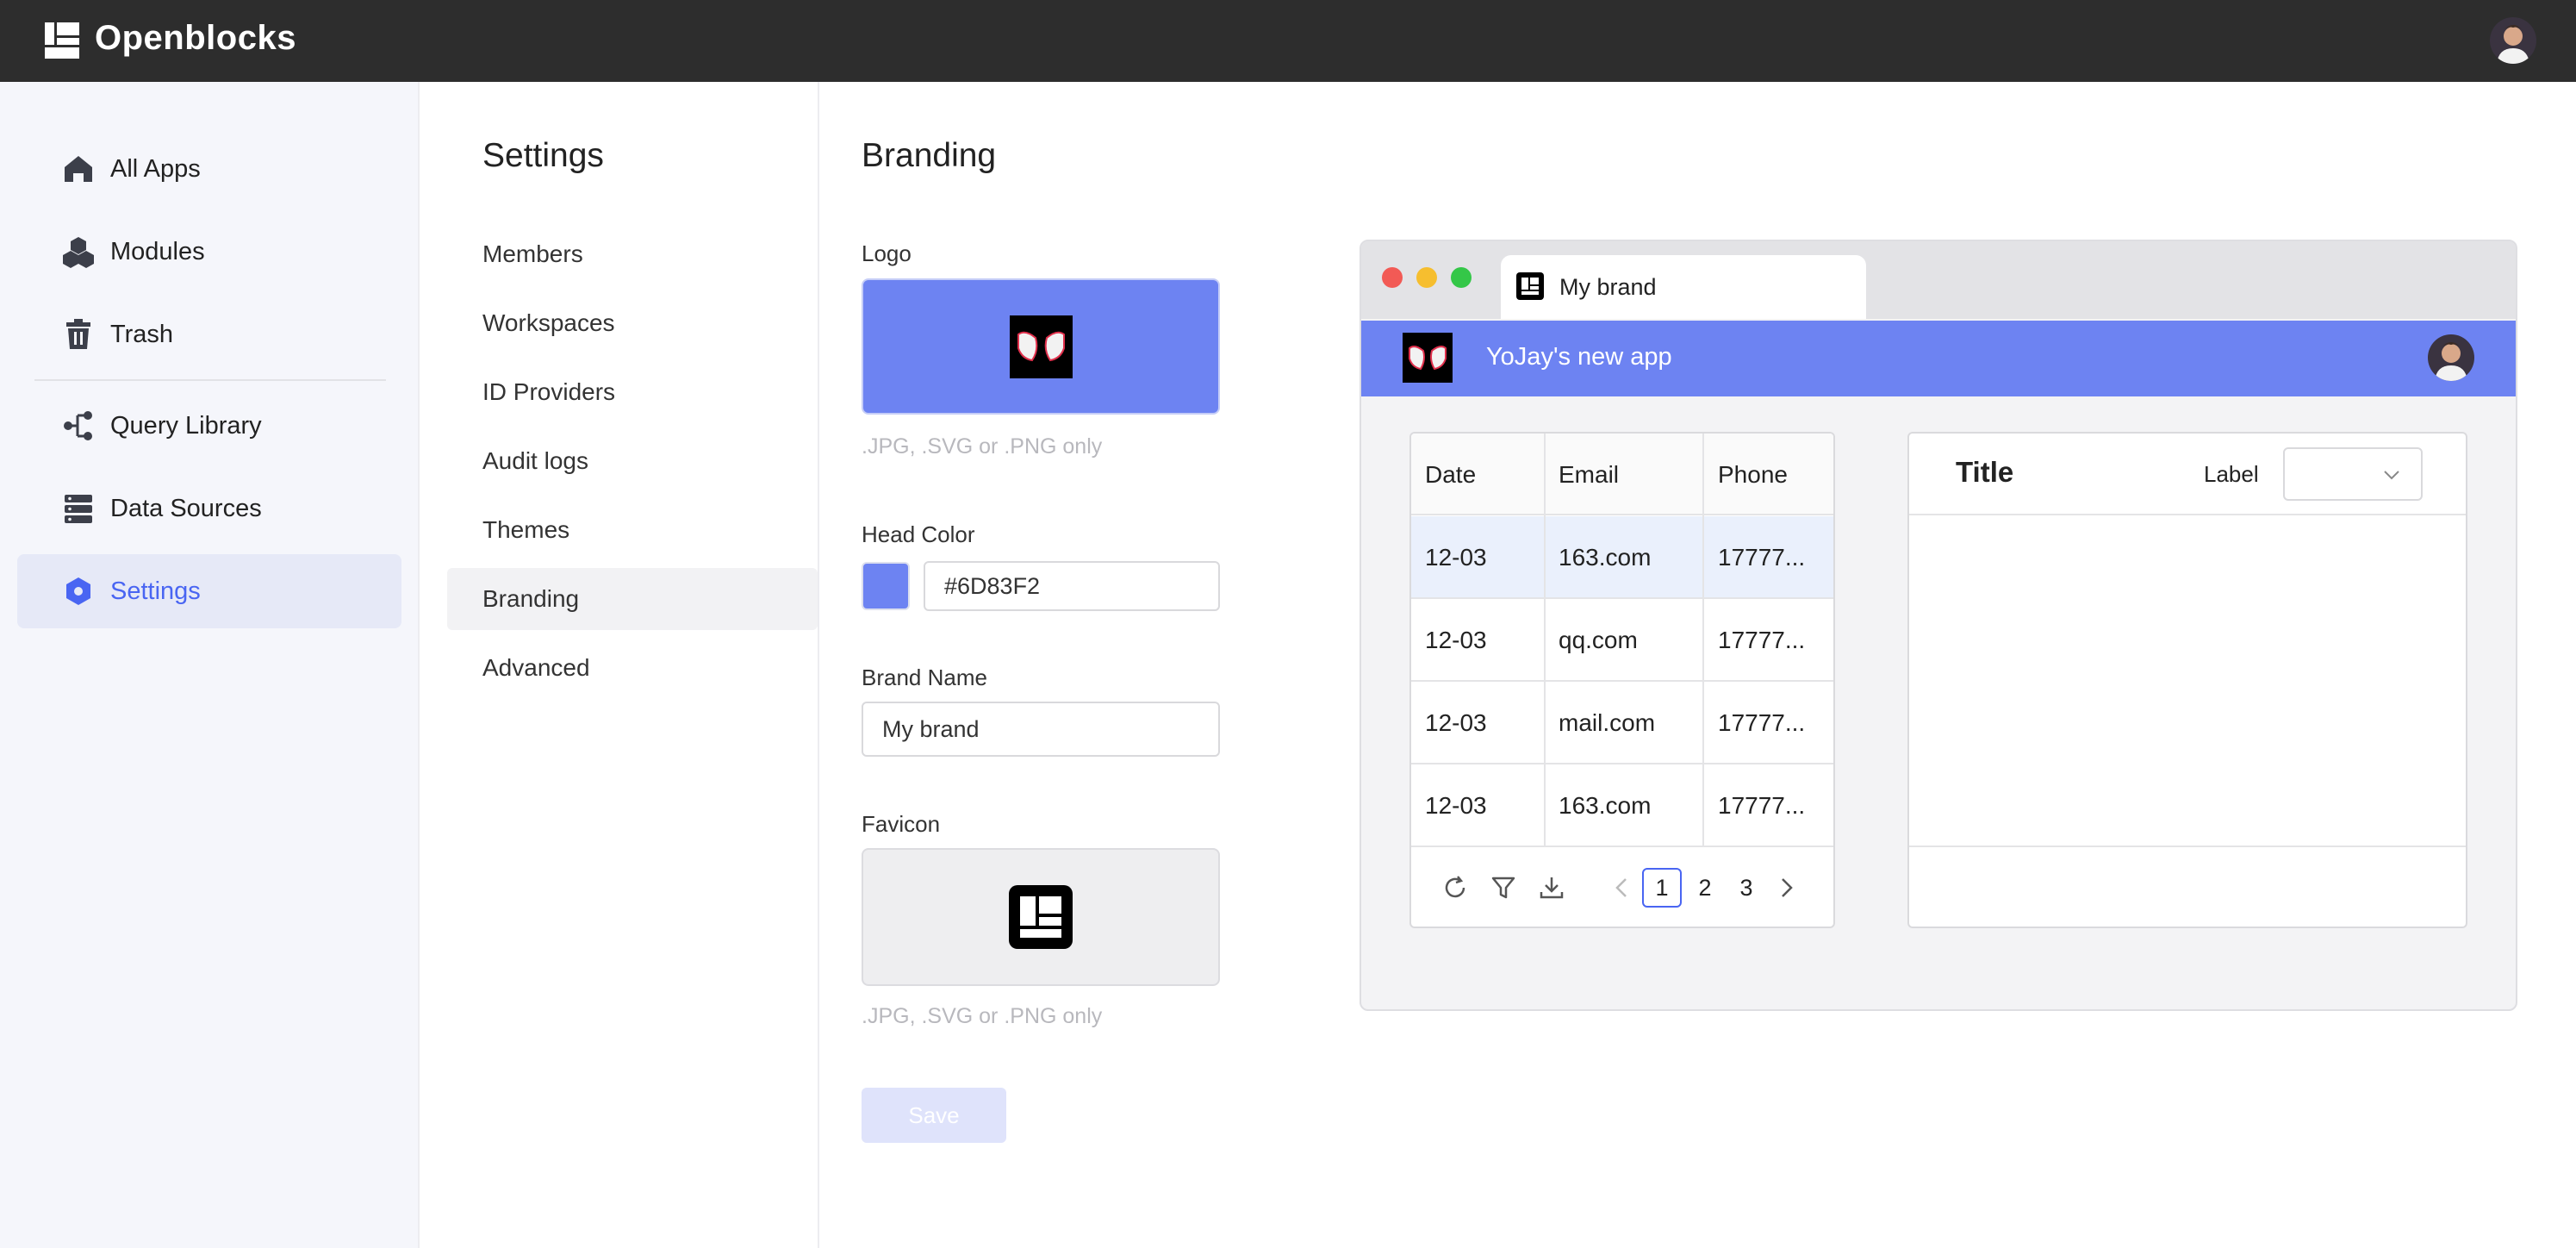  What do you see at coordinates (1072, 586) in the screenshot?
I see `head-color-input: #6D83F2` at bounding box center [1072, 586].